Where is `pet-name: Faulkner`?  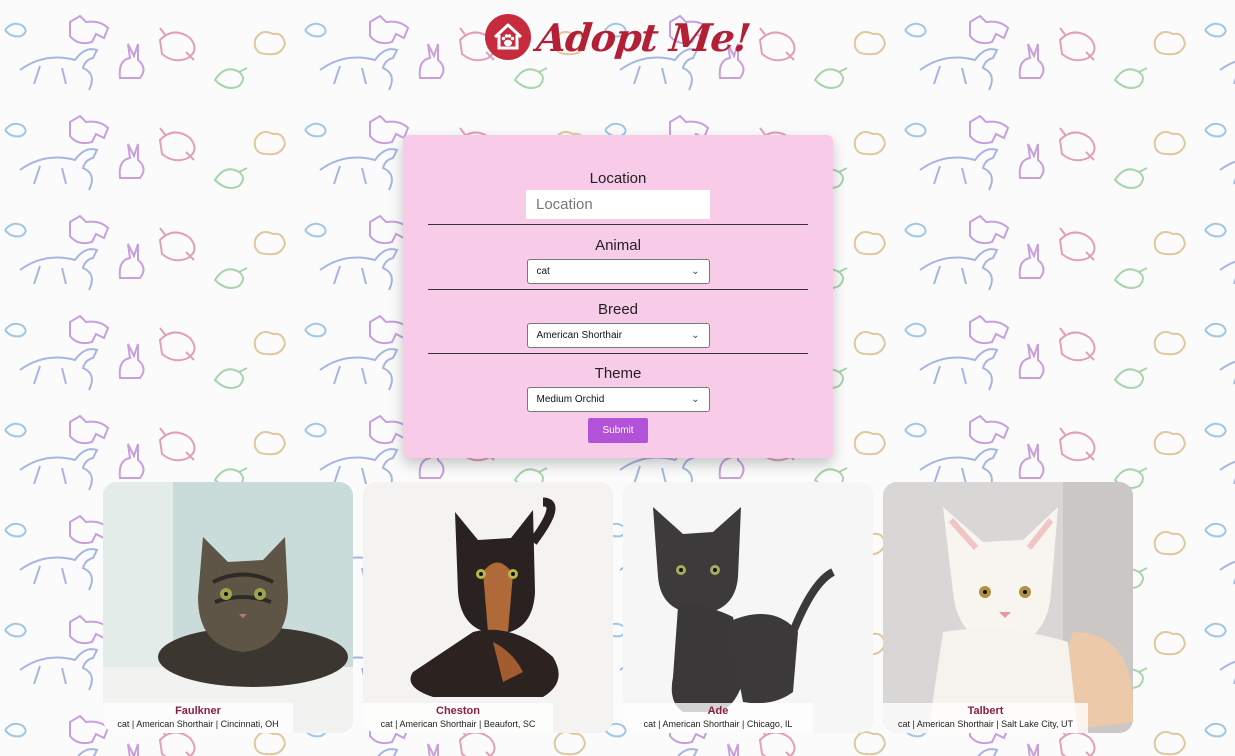 pet-name: Faulkner is located at coordinates (198, 711).